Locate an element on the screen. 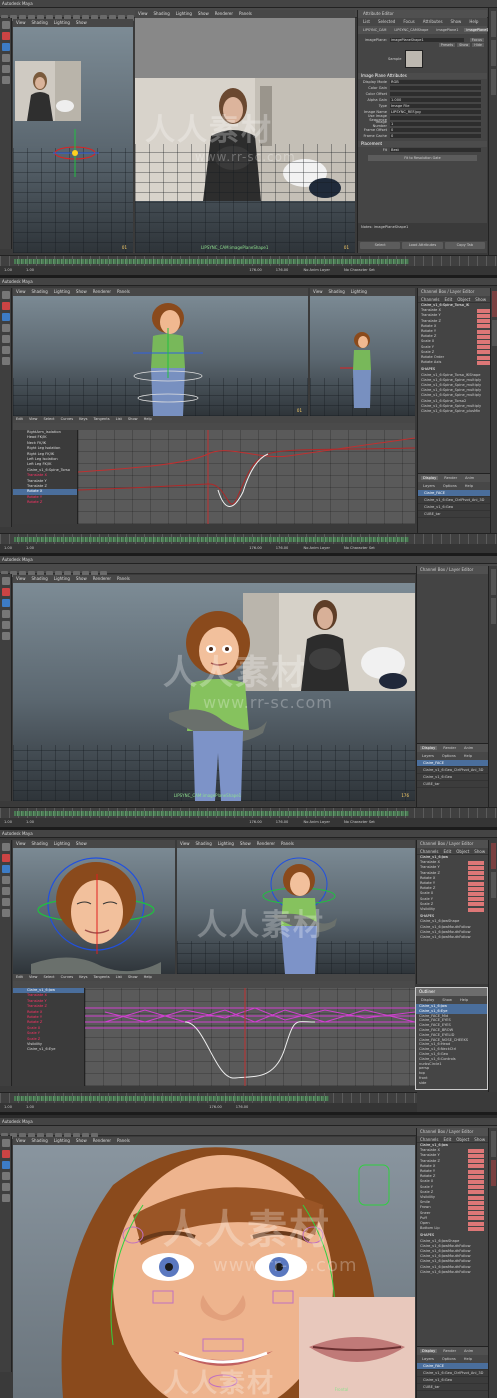 This screenshot has width=497, height=1398. viewport-side: View Shading Lighting is located at coordinates (362, 352).